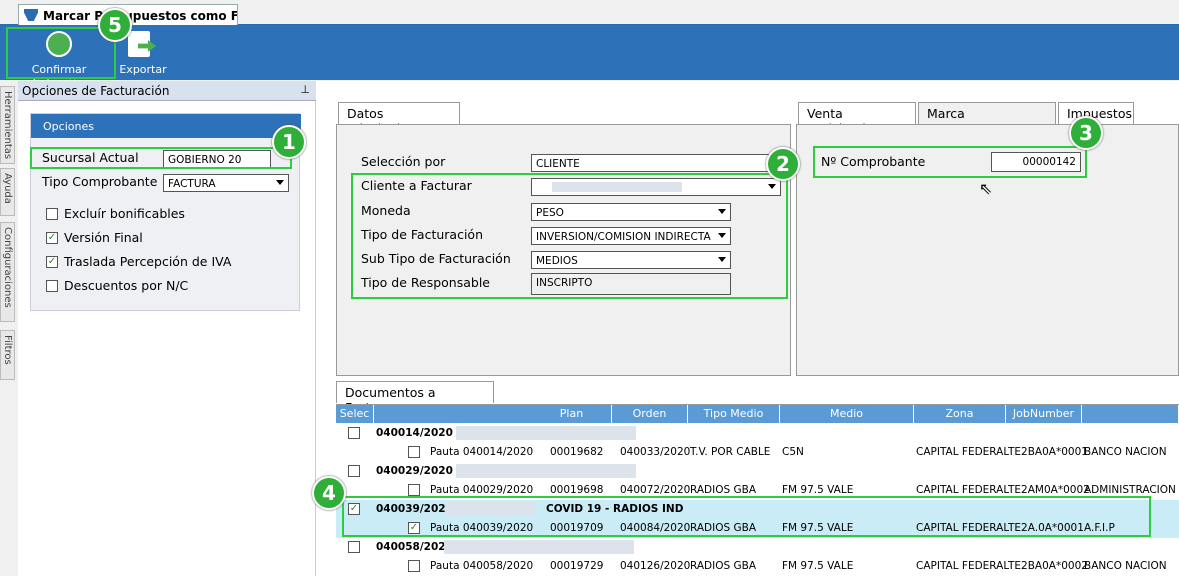  I want to click on chevron-down-icon, so click(280, 182).